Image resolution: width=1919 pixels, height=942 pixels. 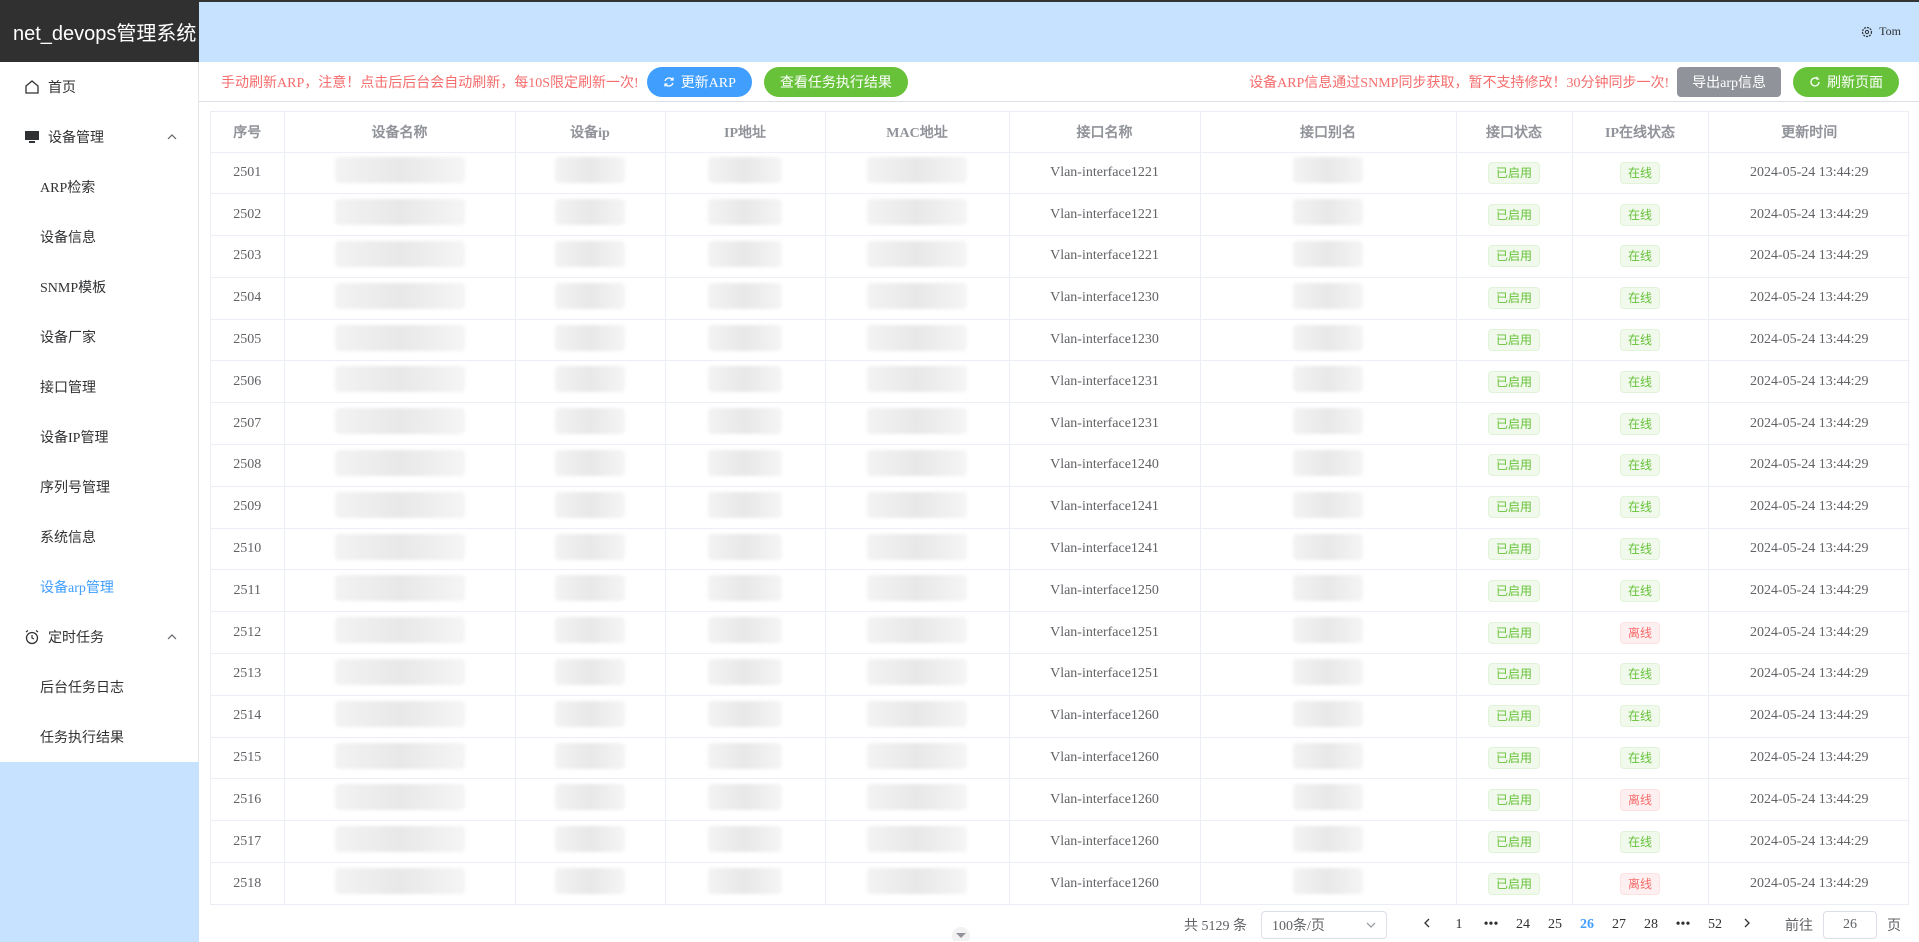 What do you see at coordinates (1850, 925) in the screenshot?
I see `goto-page-input: 26` at bounding box center [1850, 925].